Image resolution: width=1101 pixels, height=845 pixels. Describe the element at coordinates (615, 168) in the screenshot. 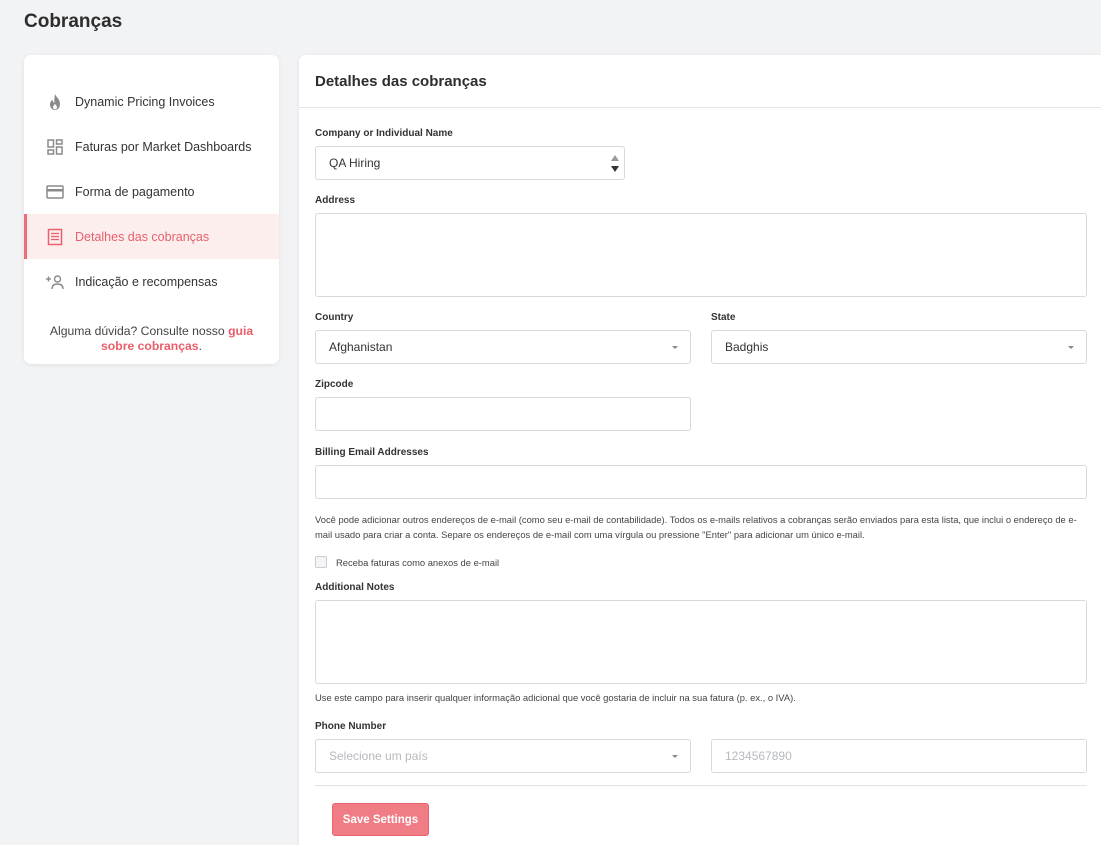

I see `stepper-down-icon` at that location.